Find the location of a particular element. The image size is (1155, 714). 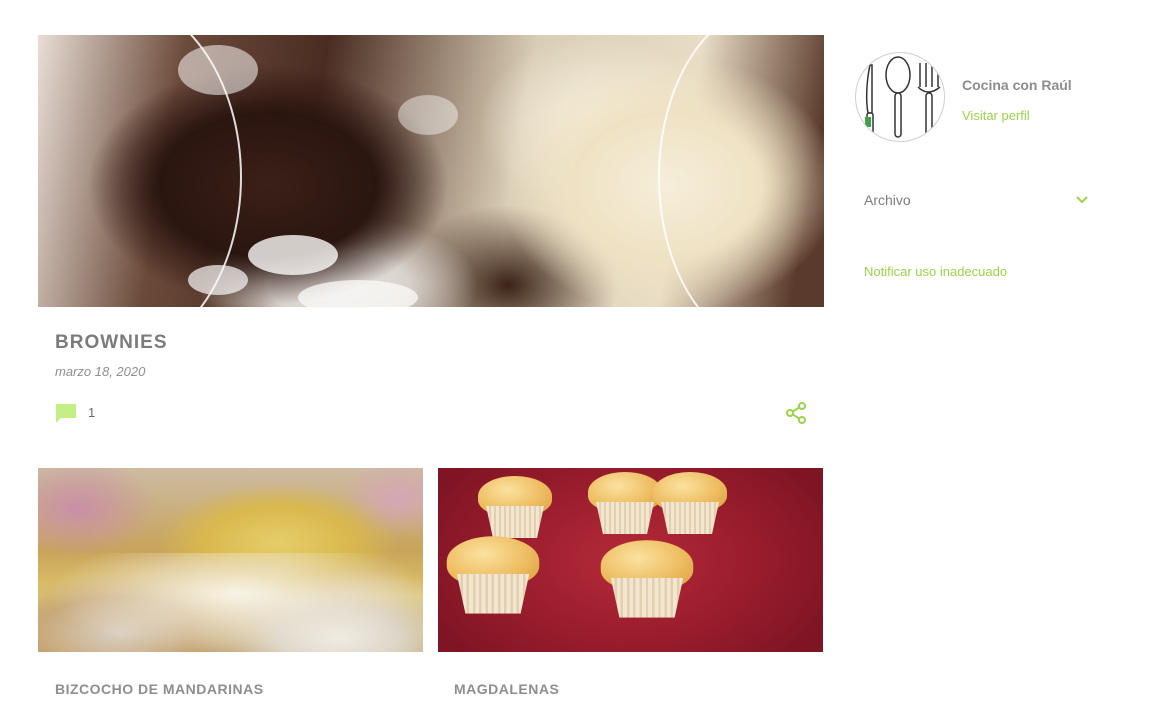

chevron-down-icon is located at coordinates (1082, 200).